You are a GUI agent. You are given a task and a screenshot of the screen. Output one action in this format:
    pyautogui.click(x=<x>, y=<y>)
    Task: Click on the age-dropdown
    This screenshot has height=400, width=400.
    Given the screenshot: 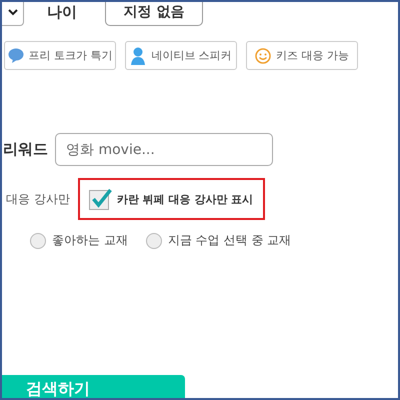 What is the action you would take?
    pyautogui.click(x=13, y=14)
    